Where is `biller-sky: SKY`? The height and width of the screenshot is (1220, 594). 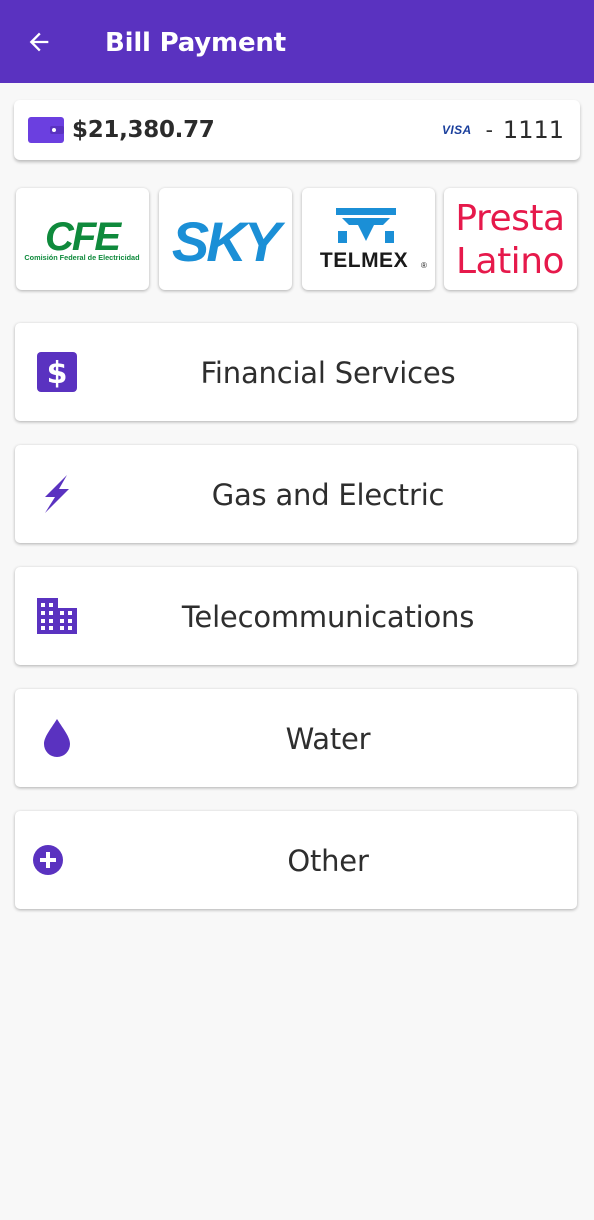 biller-sky: SKY is located at coordinates (225, 239).